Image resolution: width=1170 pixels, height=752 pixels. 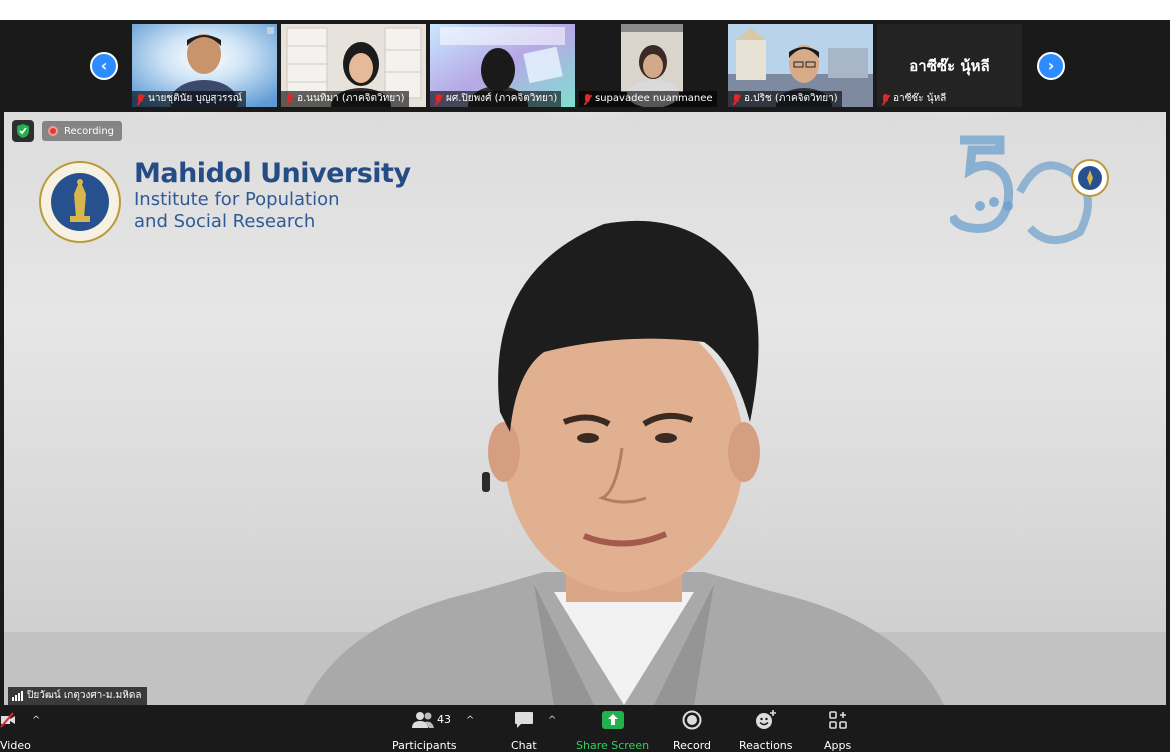 I want to click on mahidol-seal-logo, so click(x=80, y=202).